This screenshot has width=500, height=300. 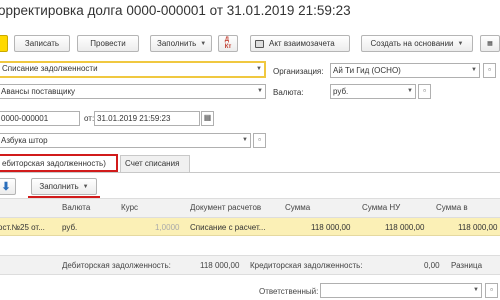 What do you see at coordinates (155, 164) in the screenshot?
I see `tab-write-off-account: Счет списания` at bounding box center [155, 164].